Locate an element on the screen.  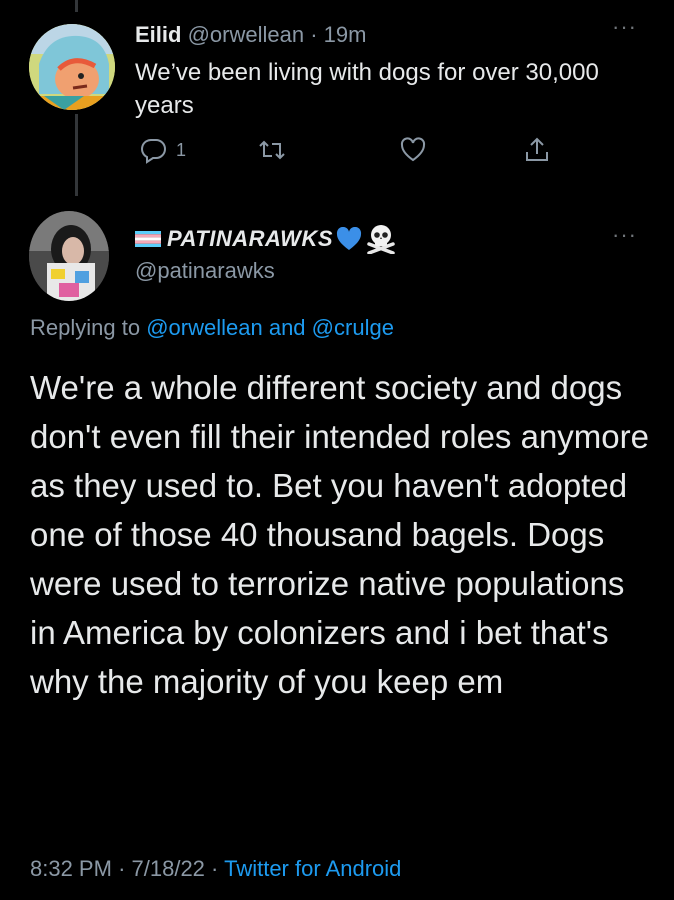
user-handle: @patinarawks is located at coordinates (205, 271).